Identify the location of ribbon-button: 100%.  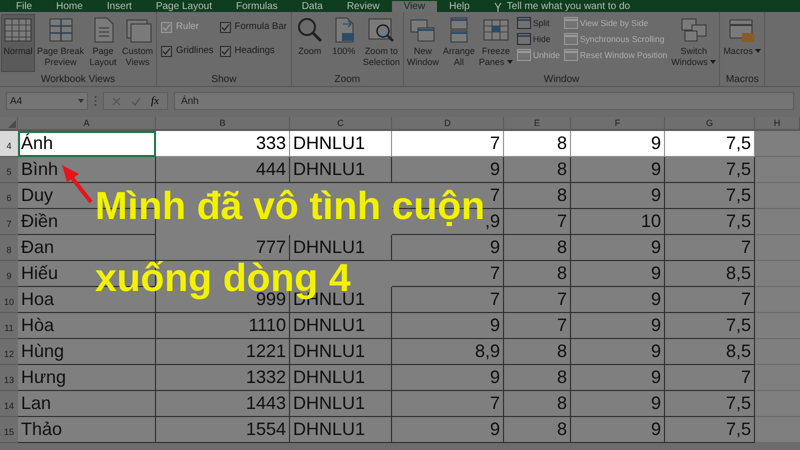
(343, 43).